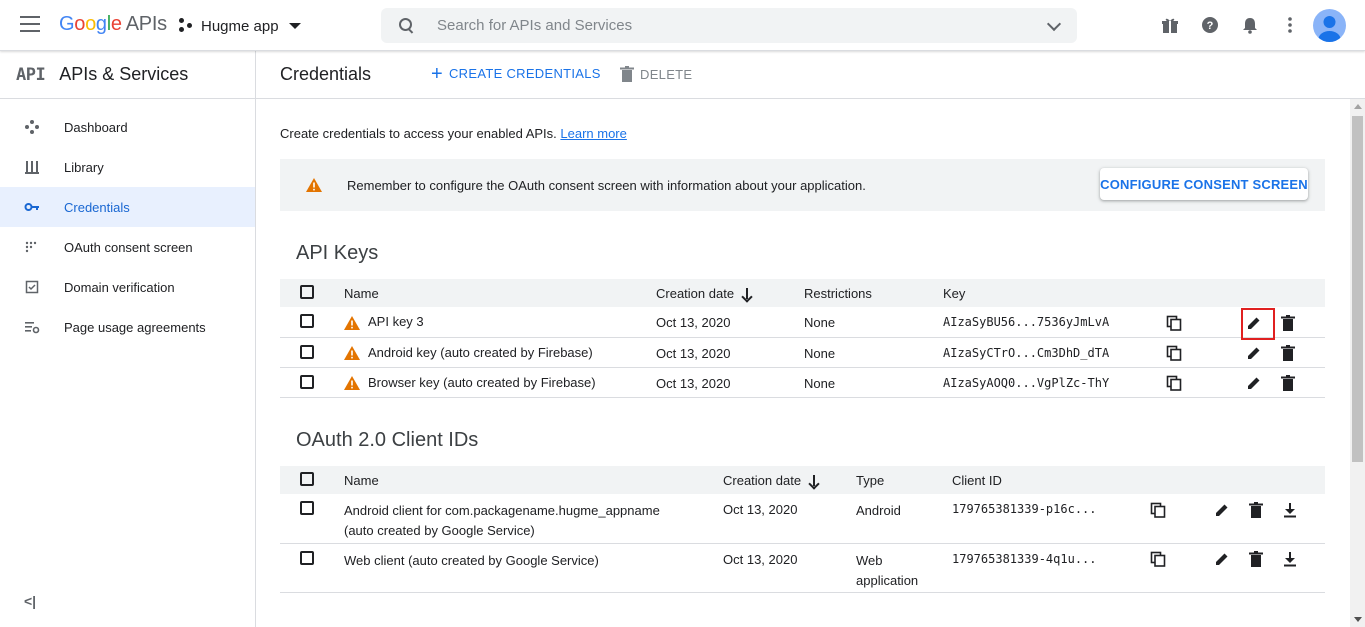  What do you see at coordinates (1054, 293) in the screenshot?
I see `column-header-key: Key` at bounding box center [1054, 293].